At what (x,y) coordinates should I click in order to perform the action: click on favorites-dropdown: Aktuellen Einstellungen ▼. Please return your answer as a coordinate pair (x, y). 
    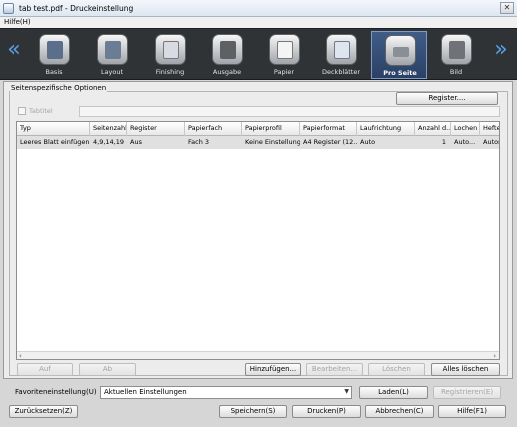
    Looking at the image, I should click on (226, 392).